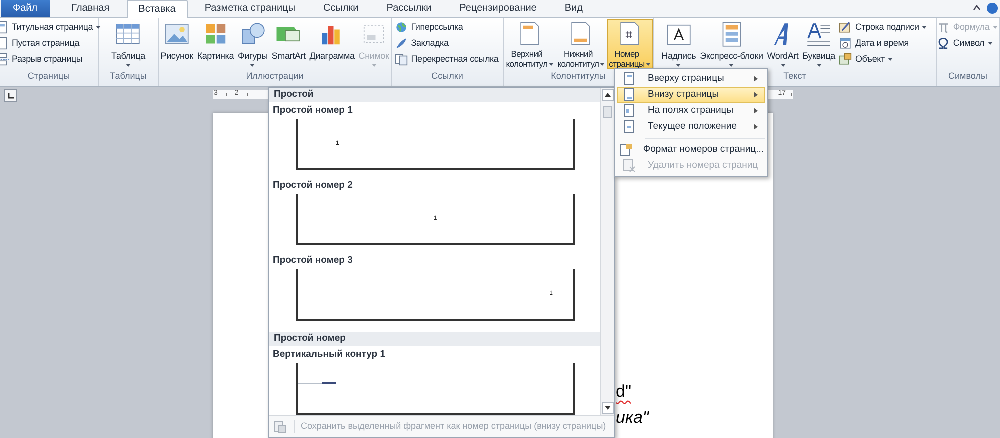  I want to click on ribbon-tab: Рецензирование, so click(498, 8).